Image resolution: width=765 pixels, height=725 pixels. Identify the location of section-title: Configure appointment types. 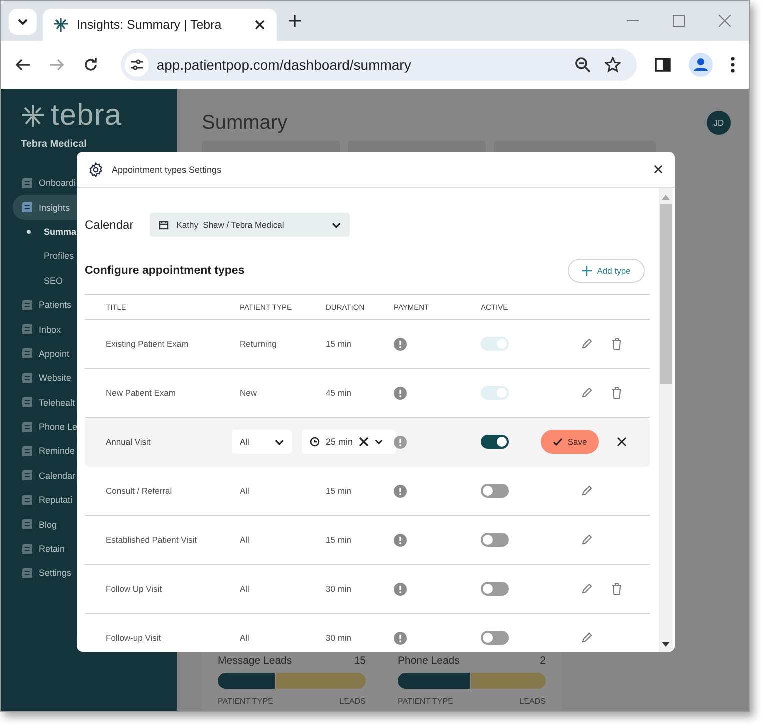
(165, 271).